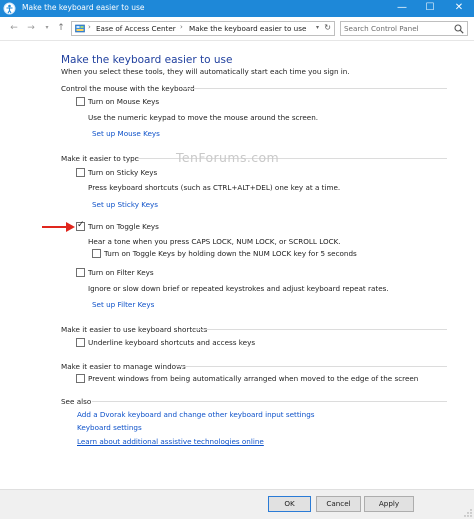 The image size is (474, 519). What do you see at coordinates (228, 157) in the screenshot?
I see `watermark: TenForums.com` at bounding box center [228, 157].